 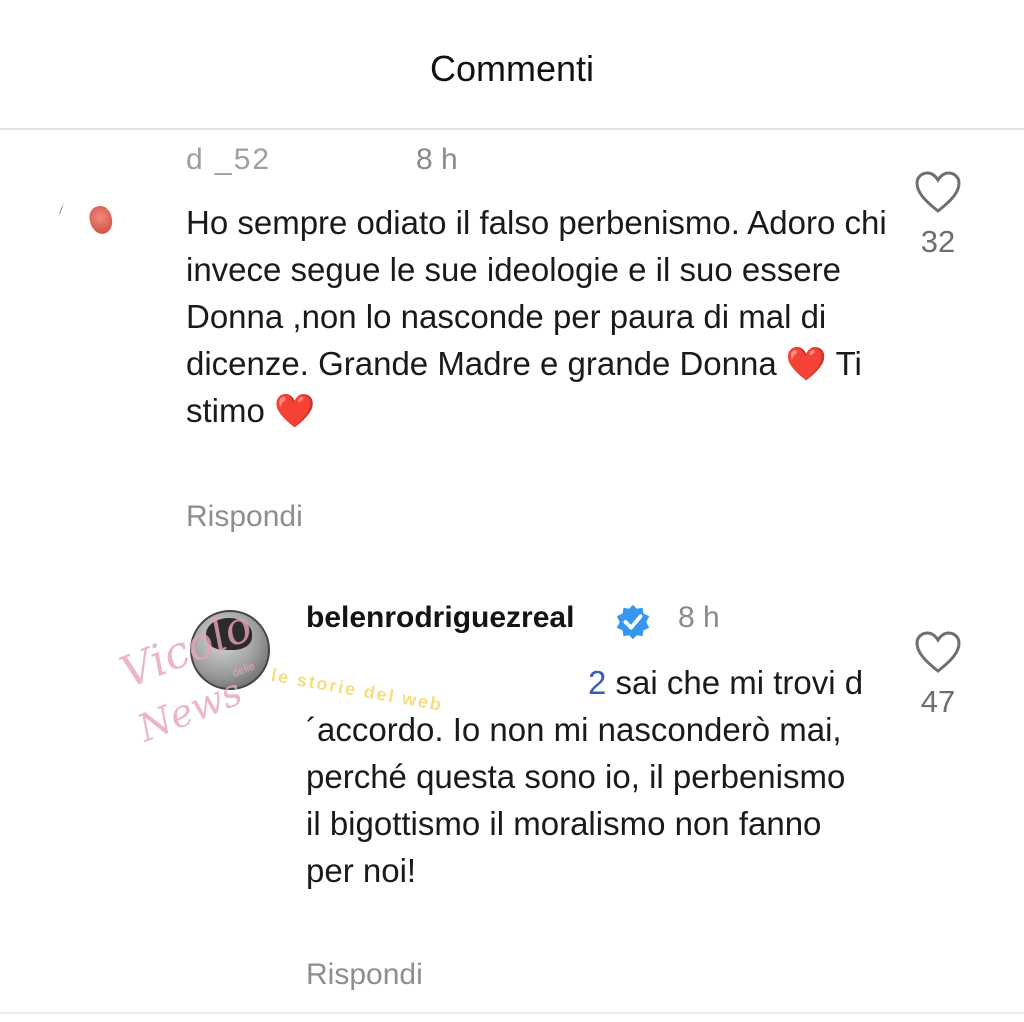 What do you see at coordinates (938, 241) in the screenshot?
I see `like-count: 32` at bounding box center [938, 241].